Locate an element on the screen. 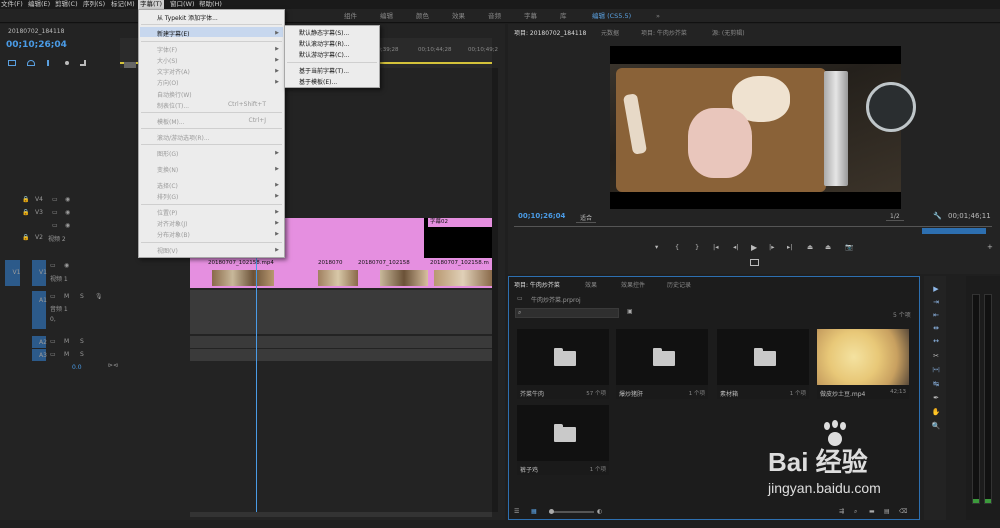 Image resolution: width=1000 pixels, height=528 pixels. go-to-in-icon: |◂ is located at coordinates (715, 247).